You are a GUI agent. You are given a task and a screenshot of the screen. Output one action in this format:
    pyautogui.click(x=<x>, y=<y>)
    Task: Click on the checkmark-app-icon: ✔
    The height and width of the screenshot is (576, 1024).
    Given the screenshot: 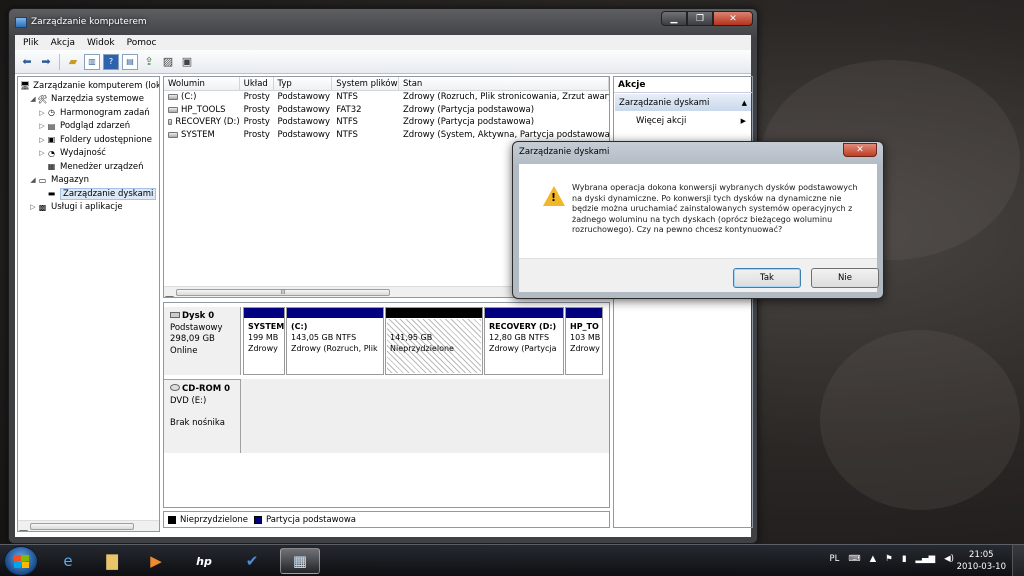 What is the action you would take?
    pyautogui.click(x=252, y=561)
    